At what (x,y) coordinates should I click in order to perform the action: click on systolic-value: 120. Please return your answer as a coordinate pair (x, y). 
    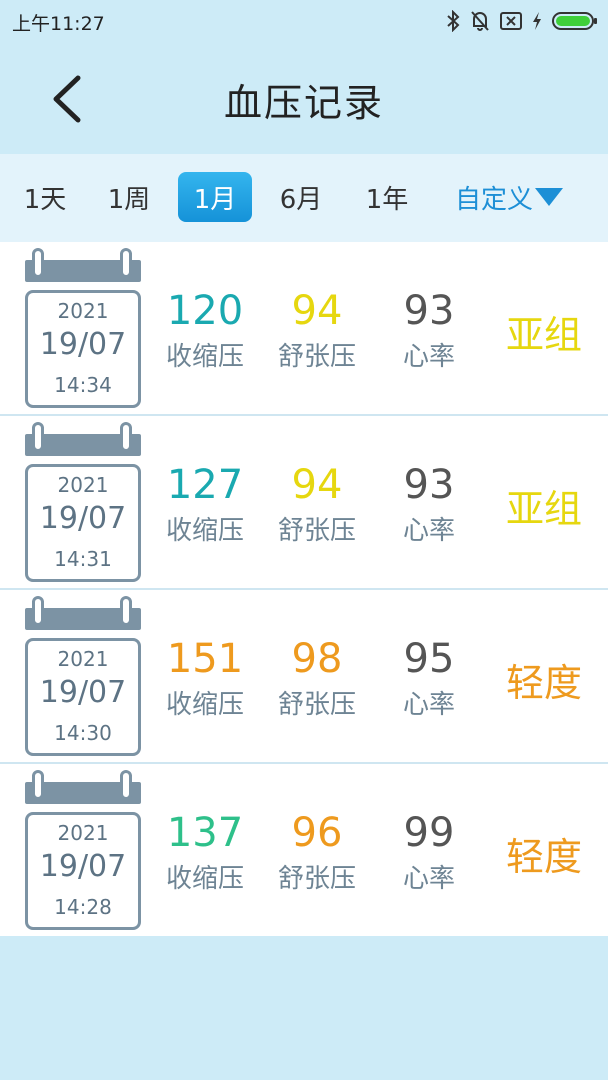
    Looking at the image, I should click on (205, 311).